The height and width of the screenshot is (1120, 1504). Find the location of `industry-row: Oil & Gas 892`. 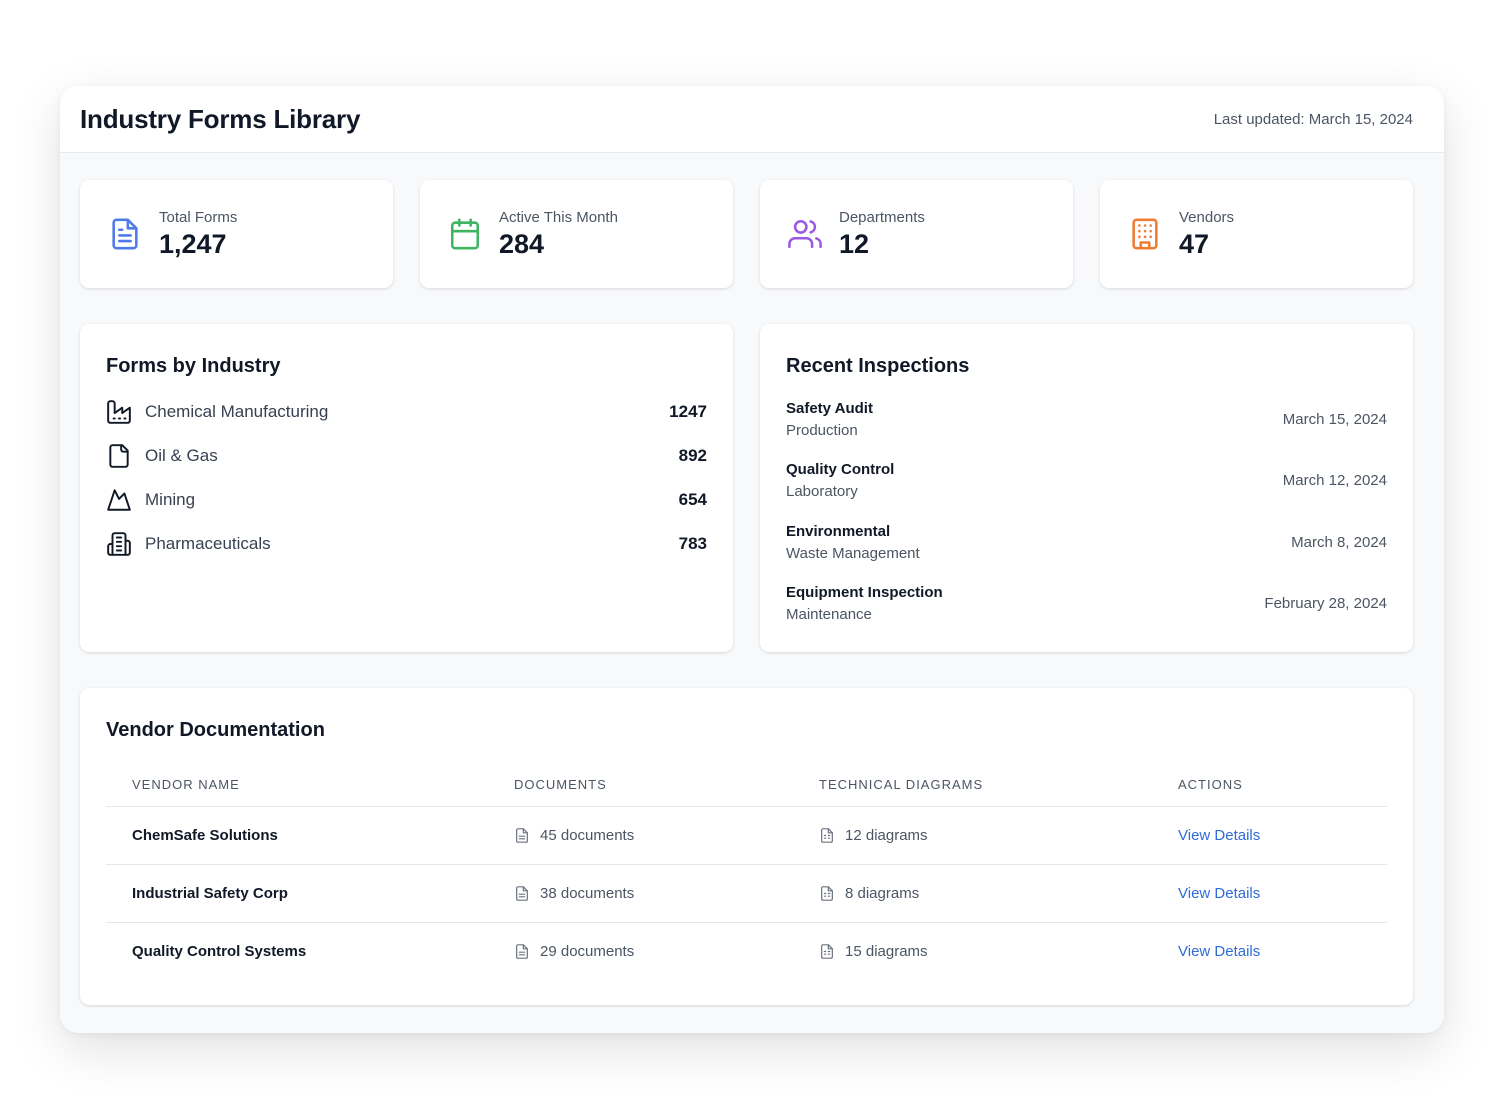

industry-row: Oil & Gas 892 is located at coordinates (406, 456).